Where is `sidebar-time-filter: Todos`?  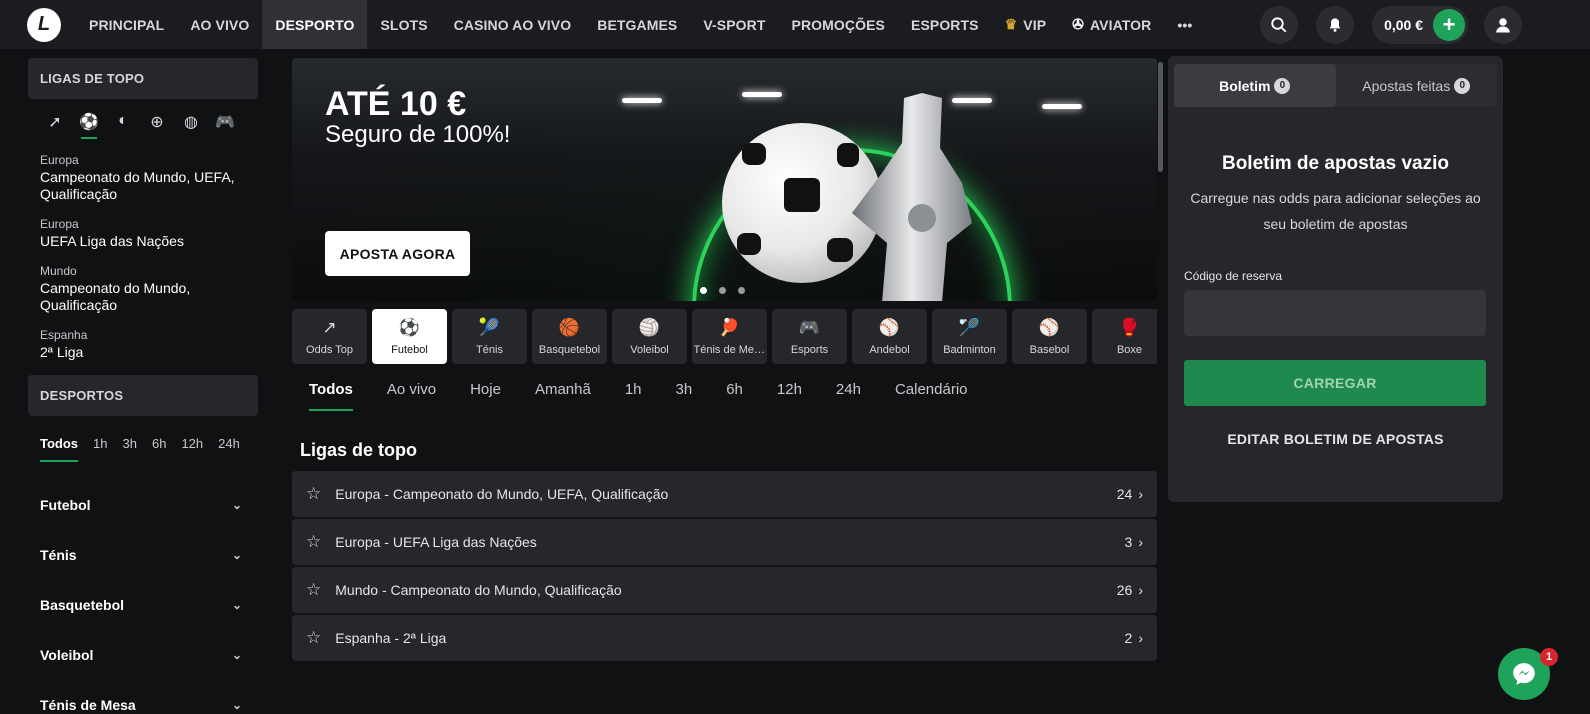
sidebar-time-filter: Todos is located at coordinates (59, 449).